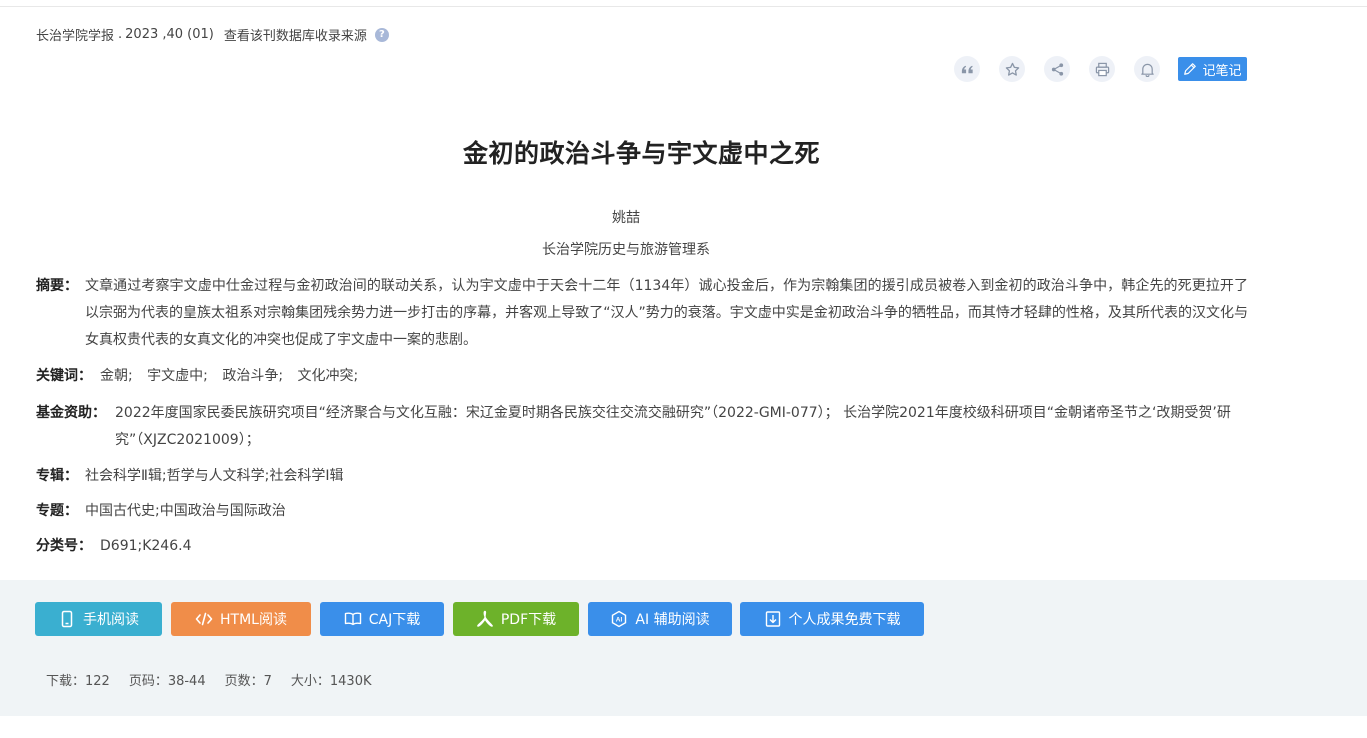 The image size is (1367, 738). What do you see at coordinates (1057, 69) in the screenshot?
I see `share-icon` at bounding box center [1057, 69].